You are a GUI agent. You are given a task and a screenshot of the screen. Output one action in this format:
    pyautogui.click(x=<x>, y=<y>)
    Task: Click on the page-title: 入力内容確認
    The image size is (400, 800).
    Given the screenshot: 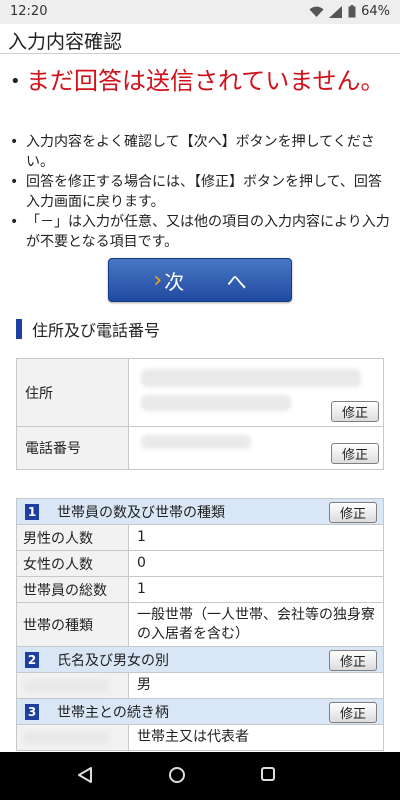 What is the action you would take?
    pyautogui.click(x=65, y=42)
    